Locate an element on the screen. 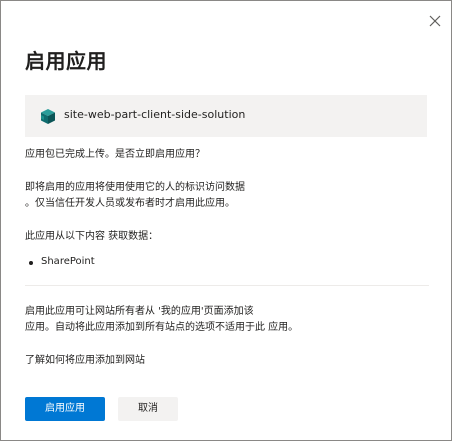 Image resolution: width=452 pixels, height=441 pixels. cancel-button: 取消 is located at coordinates (148, 409).